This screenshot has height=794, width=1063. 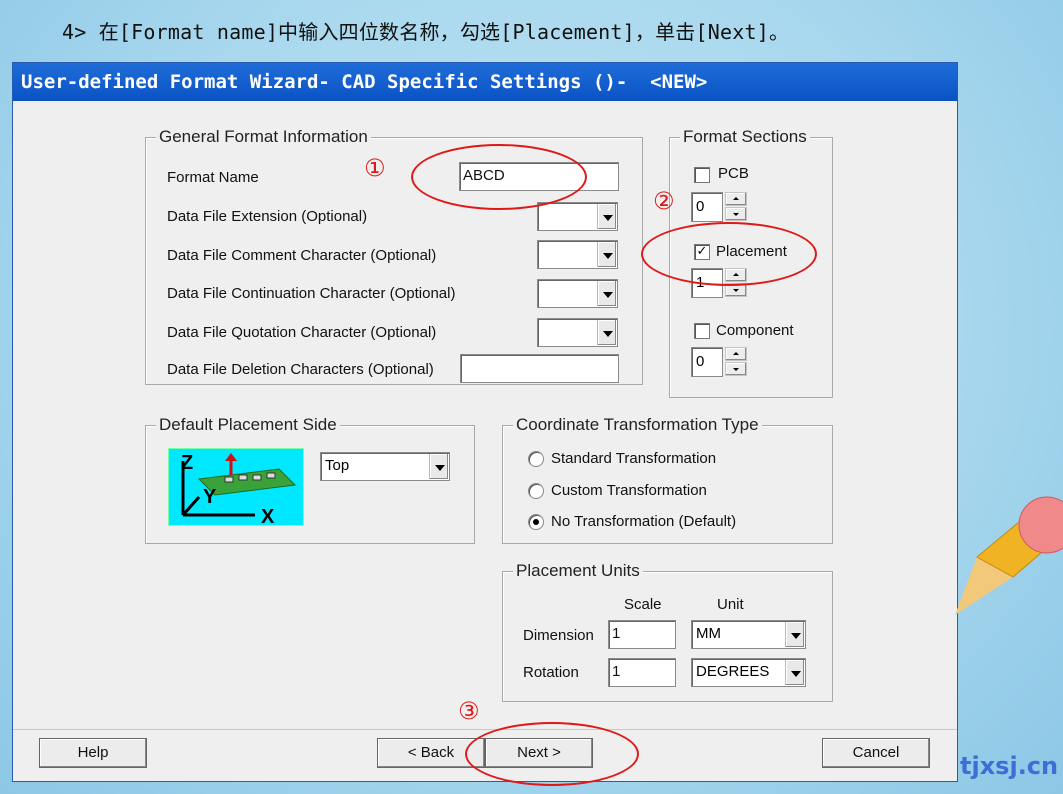 What do you see at coordinates (536, 522) in the screenshot?
I see `no-transformation-radio` at bounding box center [536, 522].